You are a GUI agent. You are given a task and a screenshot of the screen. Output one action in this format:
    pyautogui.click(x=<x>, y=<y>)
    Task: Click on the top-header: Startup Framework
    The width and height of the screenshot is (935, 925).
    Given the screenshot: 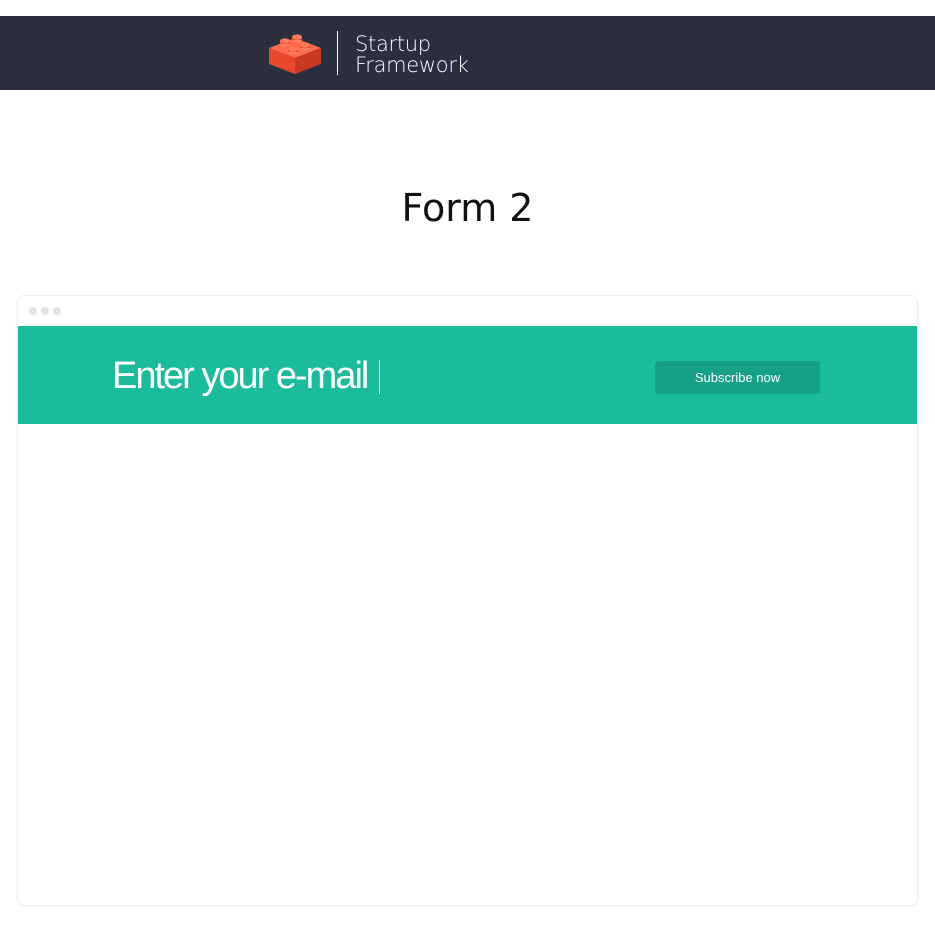 What is the action you would take?
    pyautogui.click(x=467, y=53)
    